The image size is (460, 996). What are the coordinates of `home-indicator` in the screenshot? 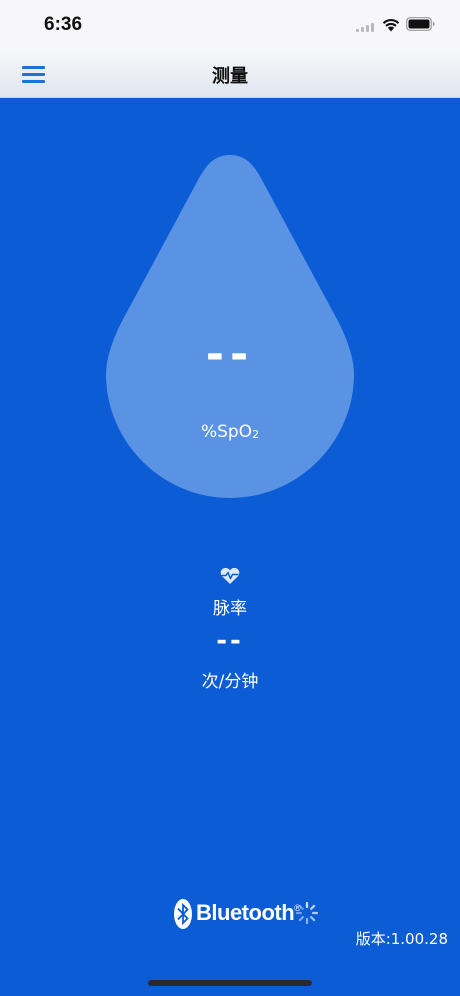 It's located at (230, 983).